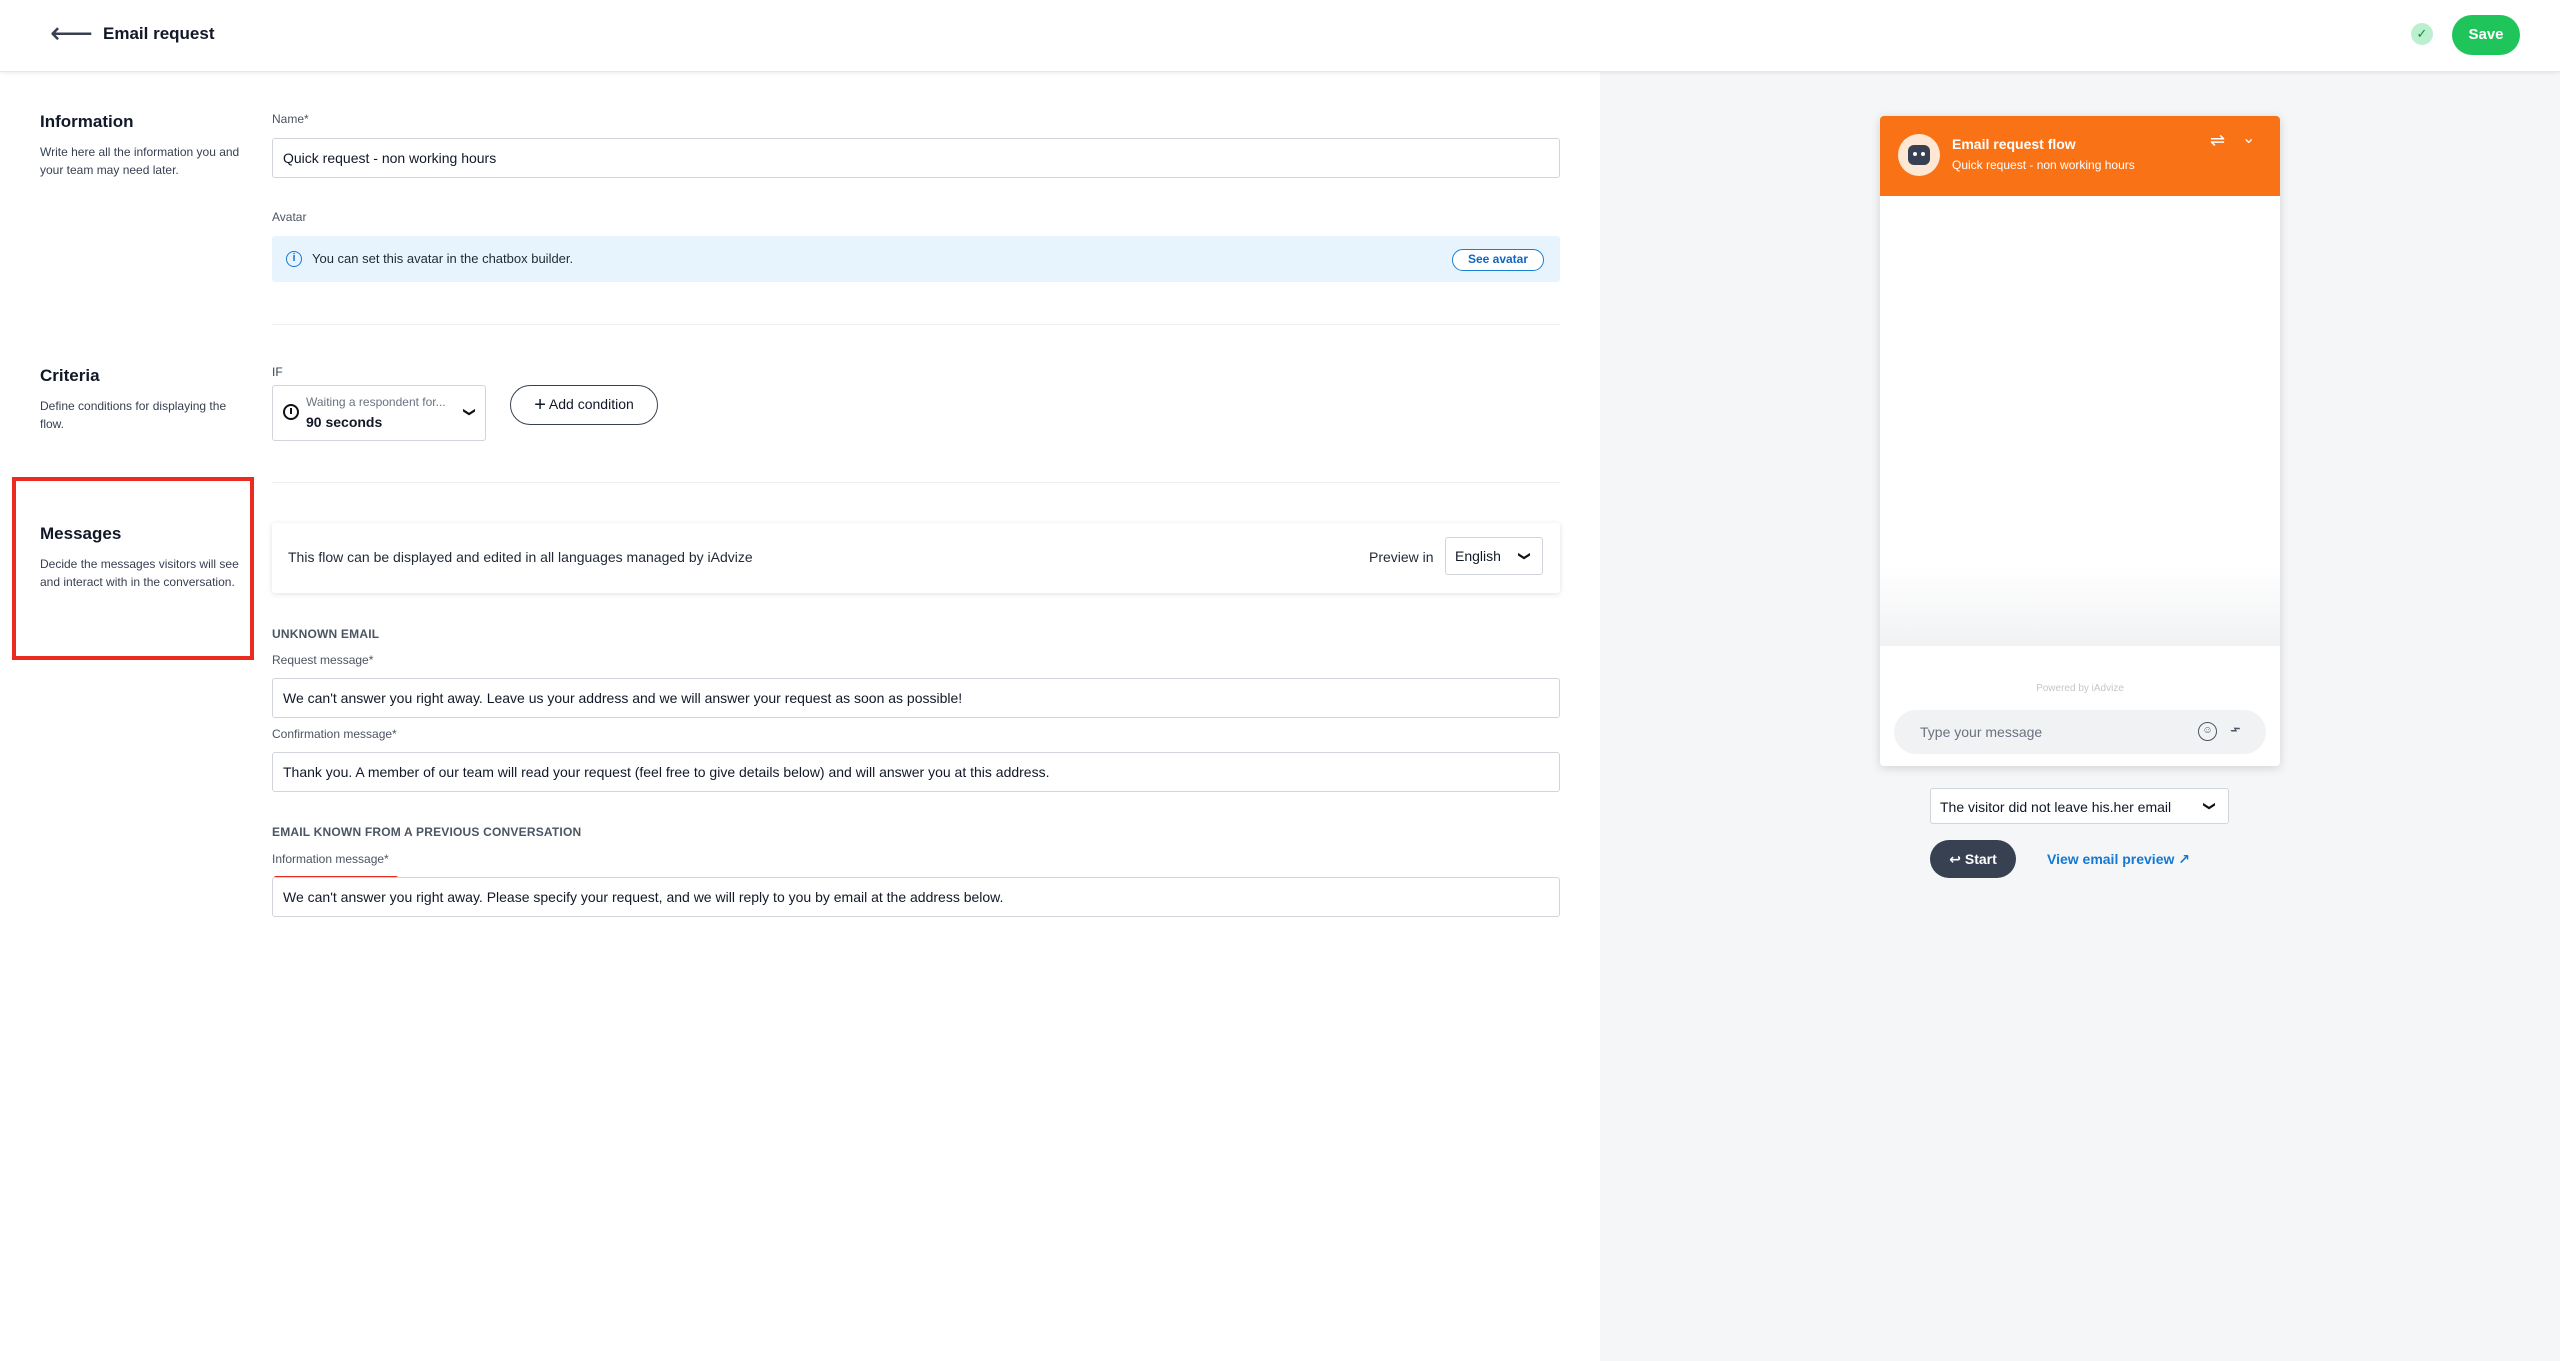 This screenshot has height=1361, width=2560. What do you see at coordinates (916, 698) in the screenshot?
I see `request-message-input` at bounding box center [916, 698].